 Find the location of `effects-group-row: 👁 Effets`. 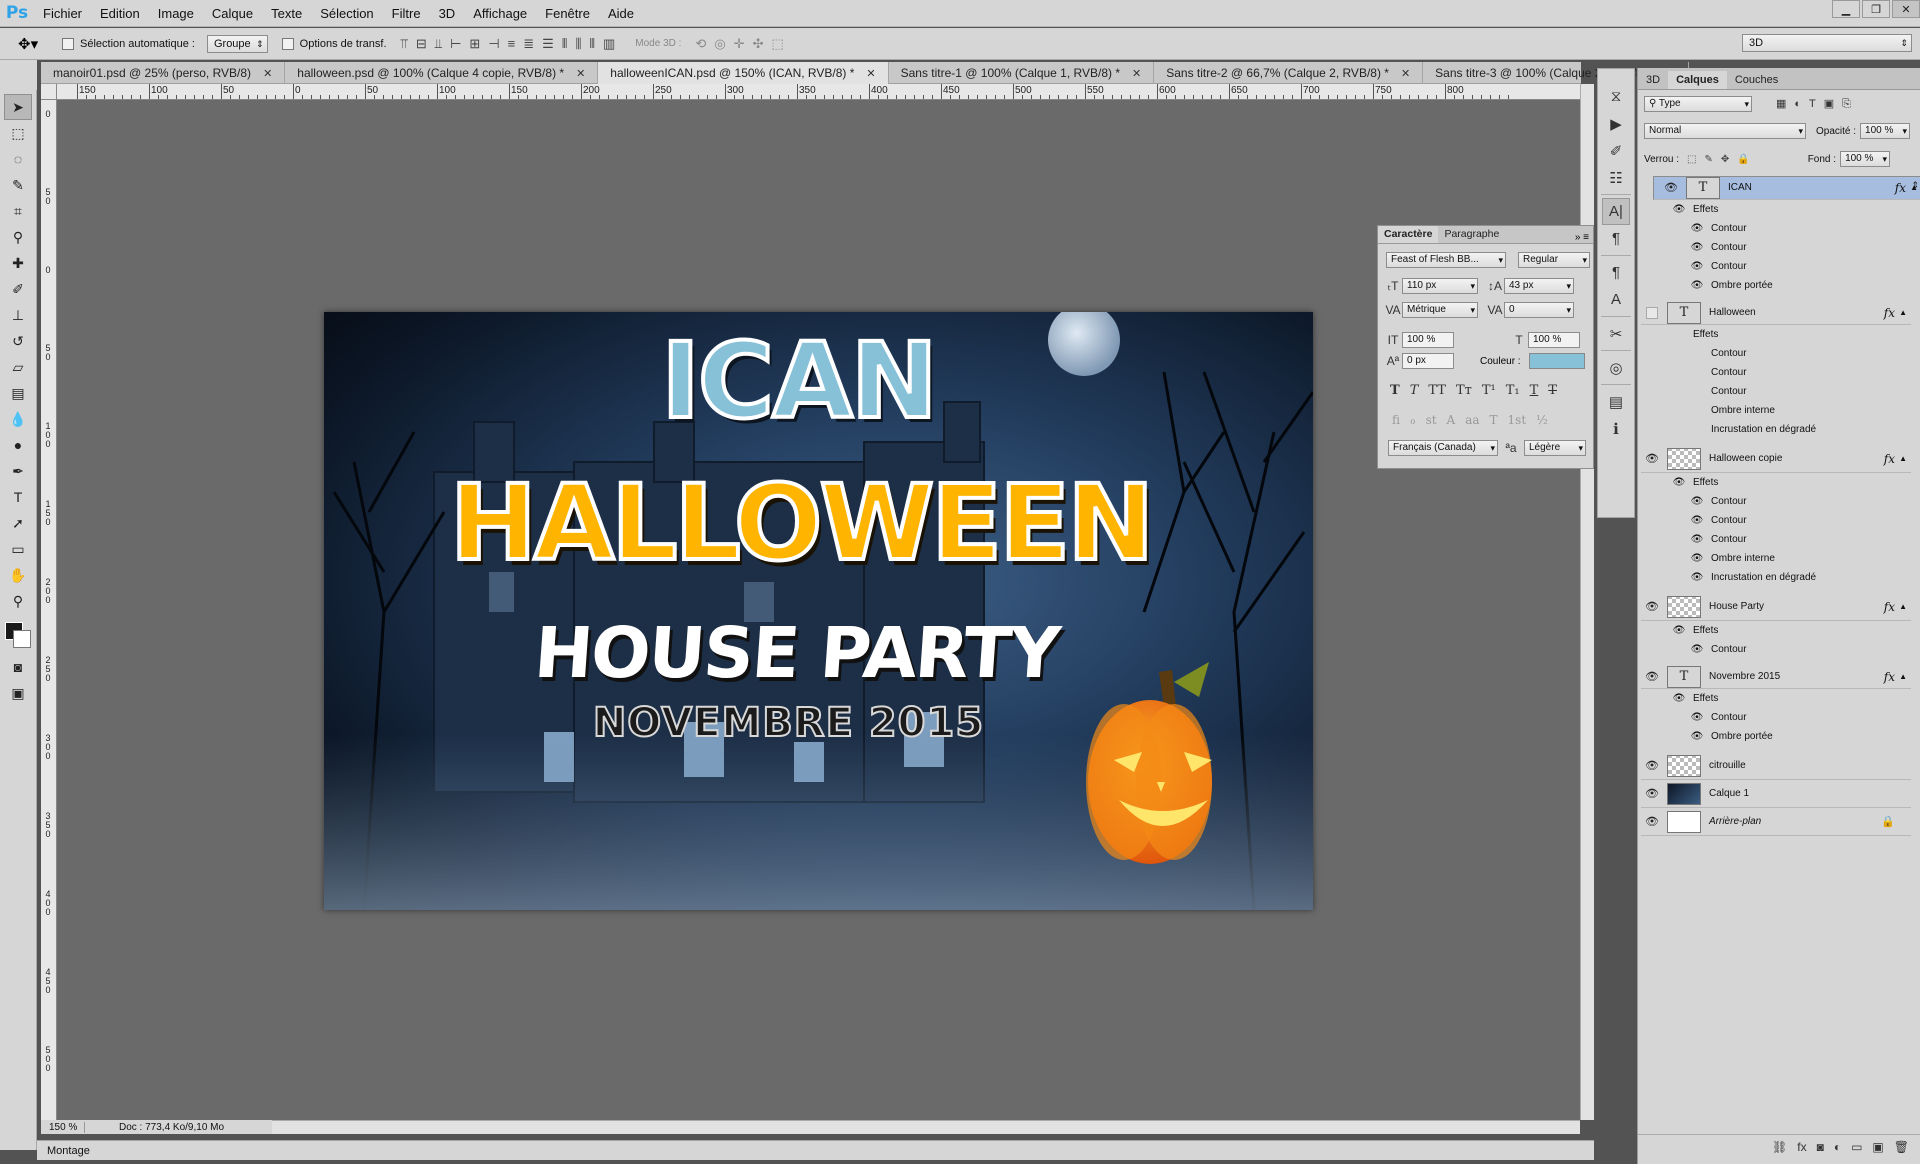

effects-group-row: 👁 Effets is located at coordinates (1776, 209).